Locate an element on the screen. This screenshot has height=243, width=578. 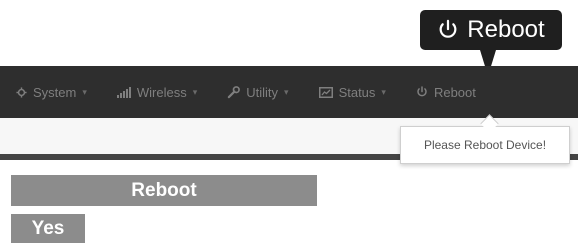
nav-label-reboot: Reboot is located at coordinates (454, 92).